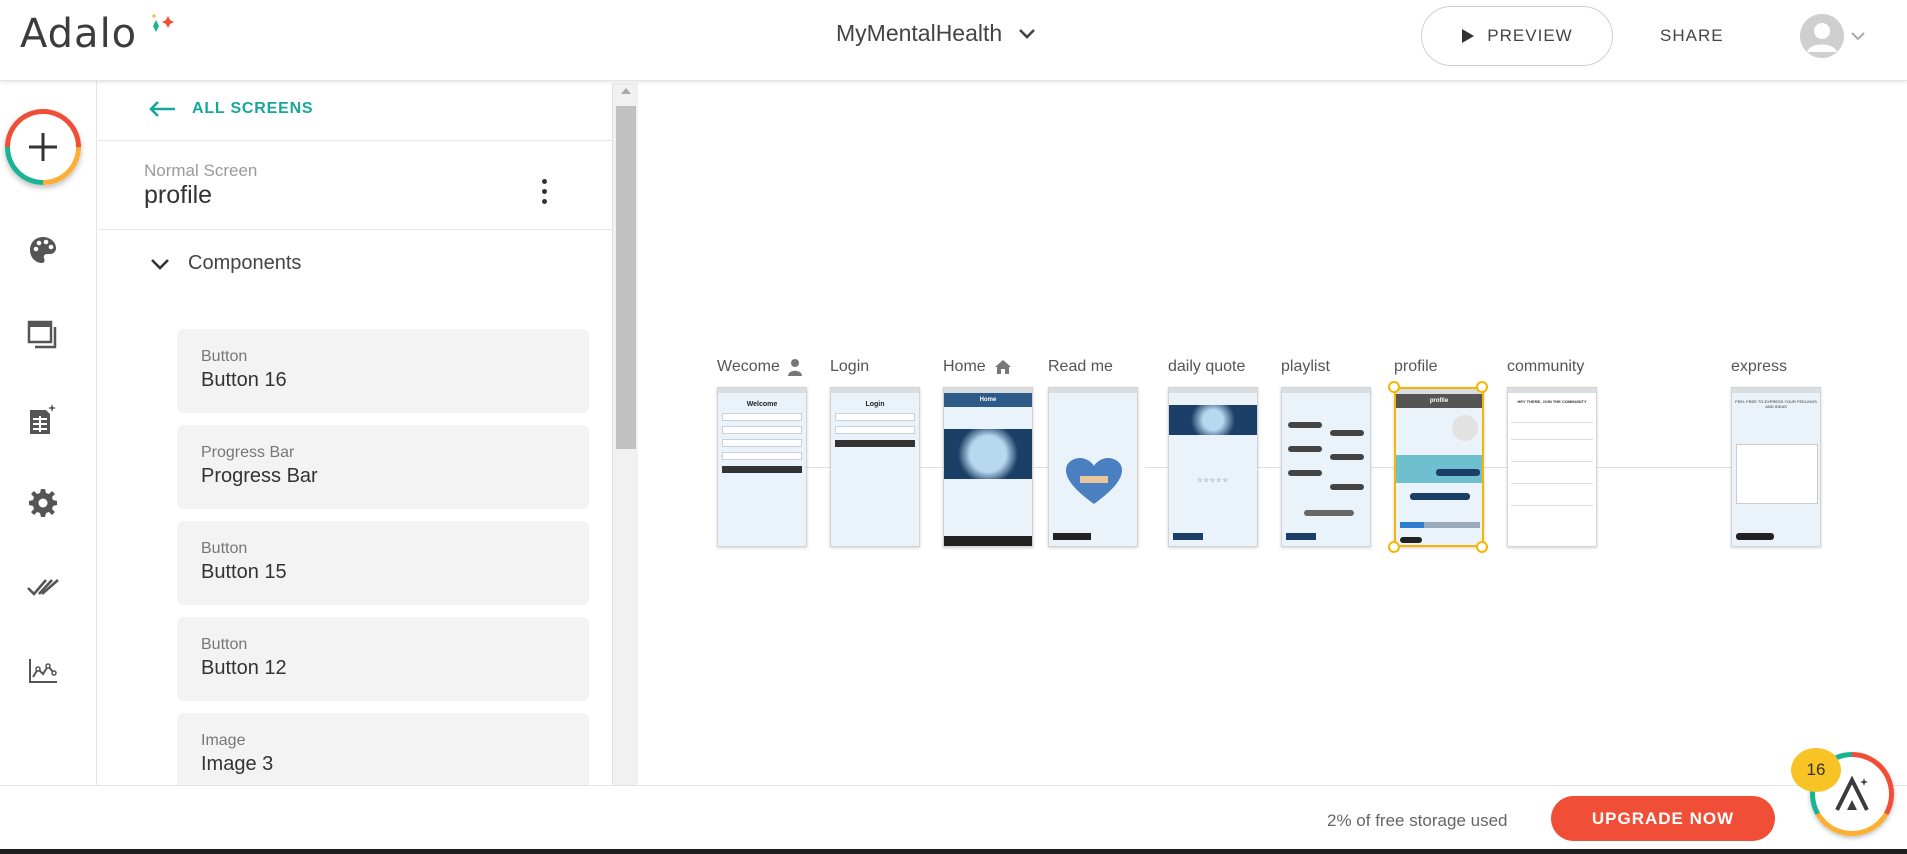 This screenshot has width=1907, height=854. What do you see at coordinates (1663, 818) in the screenshot?
I see `upgrade-now-button: UPGRADE NOW` at bounding box center [1663, 818].